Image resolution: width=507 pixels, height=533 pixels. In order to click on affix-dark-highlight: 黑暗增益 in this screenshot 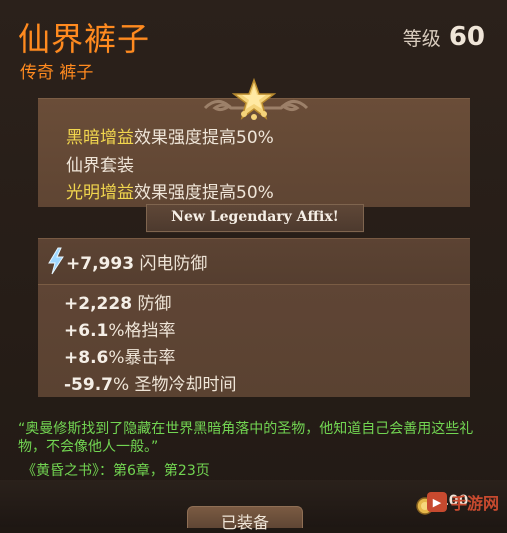, I will do `click(100, 138)`.